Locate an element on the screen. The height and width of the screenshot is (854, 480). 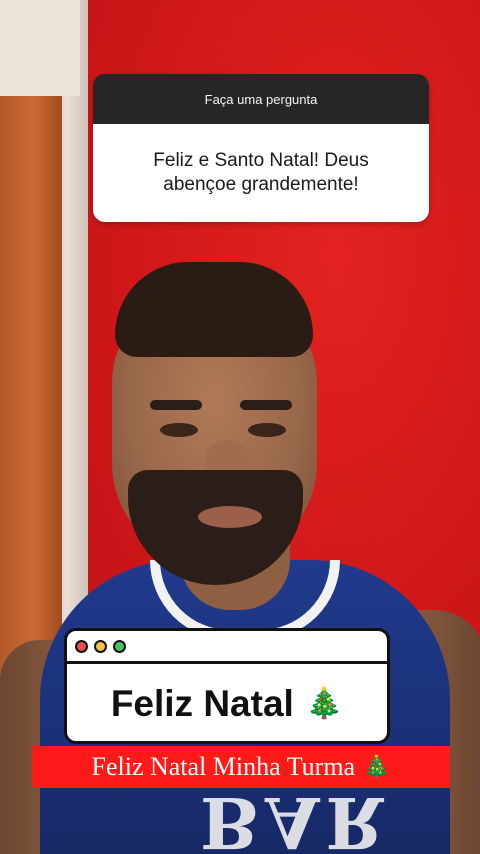
right-eye is located at coordinates (267, 430).